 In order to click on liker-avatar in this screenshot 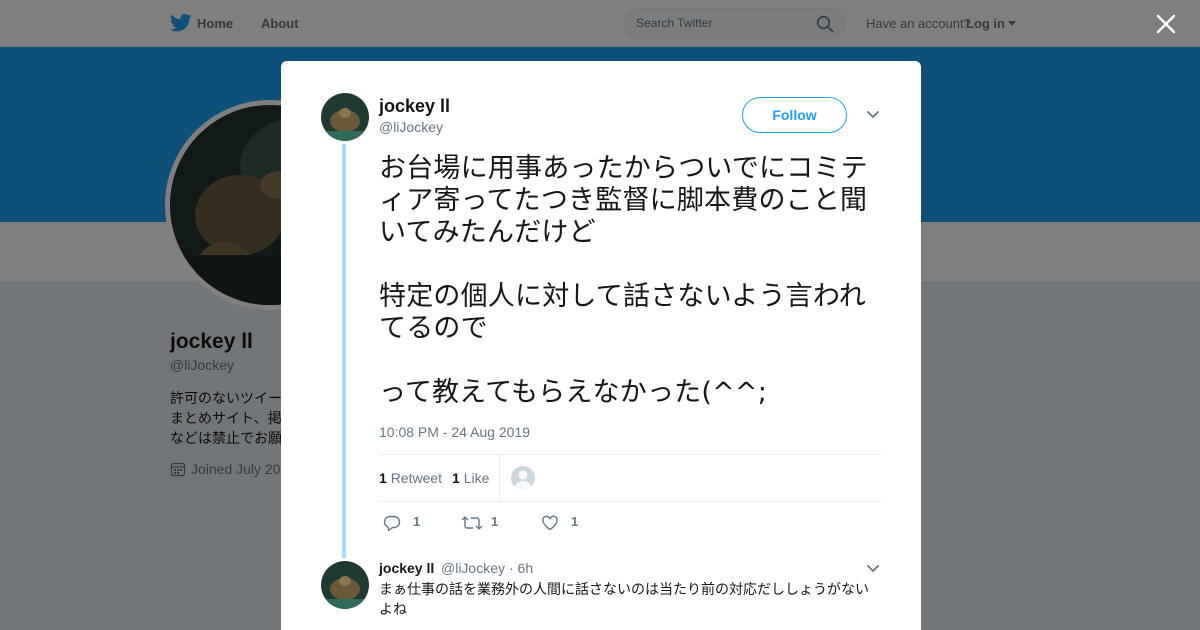, I will do `click(523, 478)`.